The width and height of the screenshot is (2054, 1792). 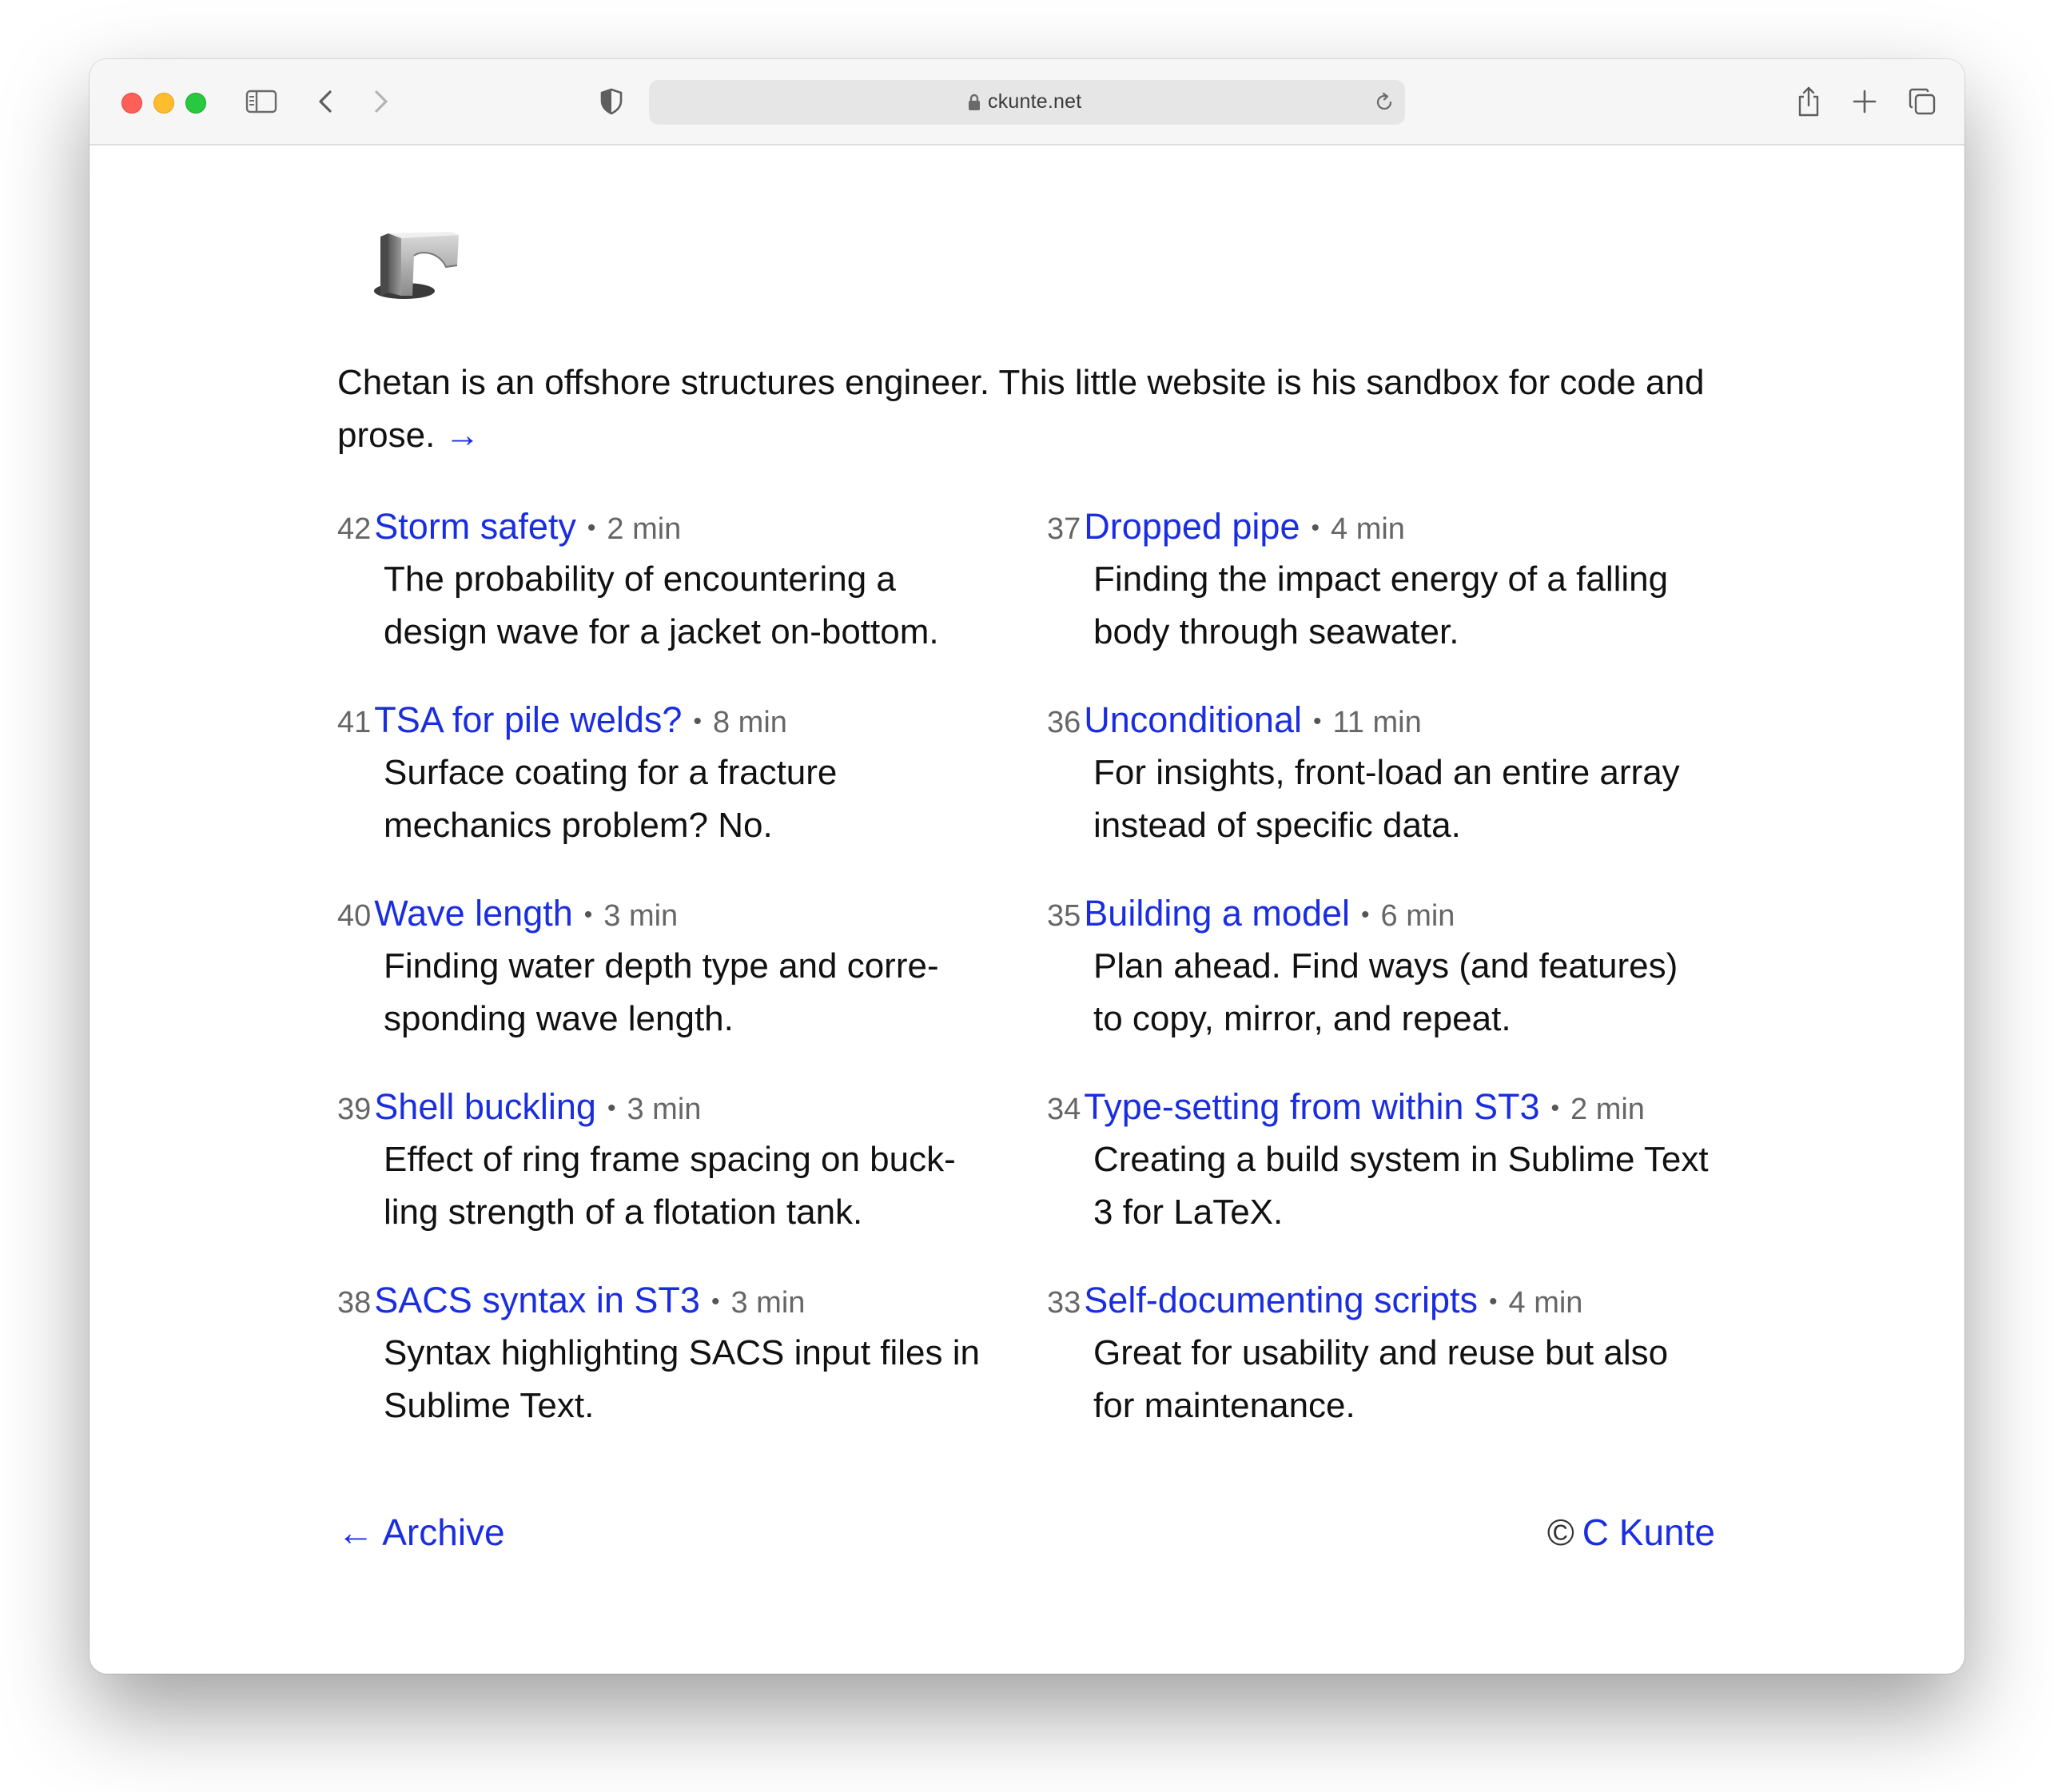 I want to click on post-number: 38, so click(x=354, y=1303).